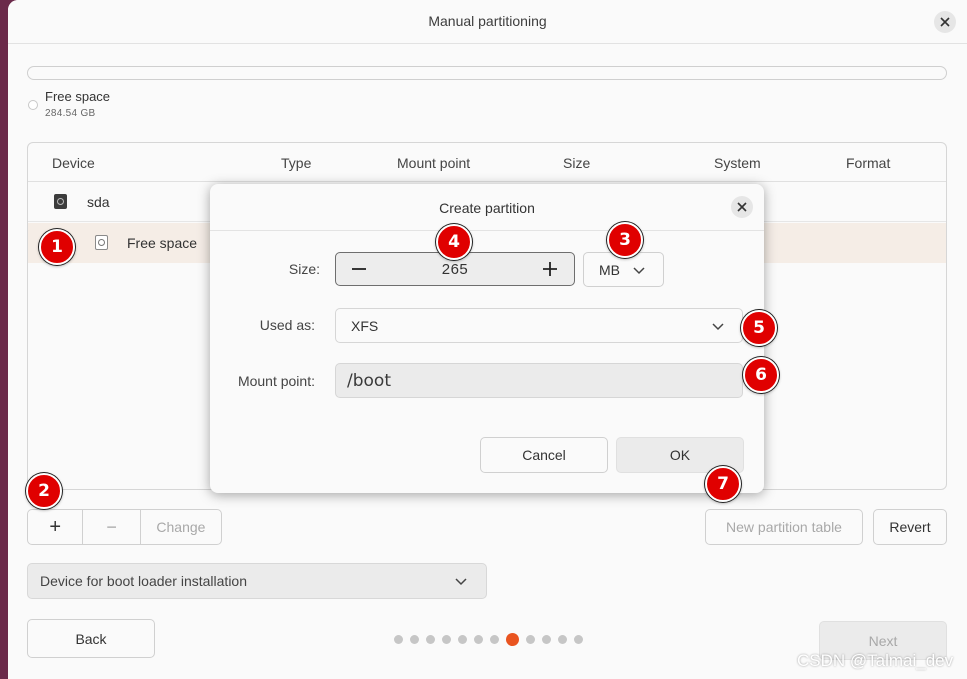 The height and width of the screenshot is (679, 967). What do you see at coordinates (73, 163) in the screenshot?
I see `column-header-device: Device` at bounding box center [73, 163].